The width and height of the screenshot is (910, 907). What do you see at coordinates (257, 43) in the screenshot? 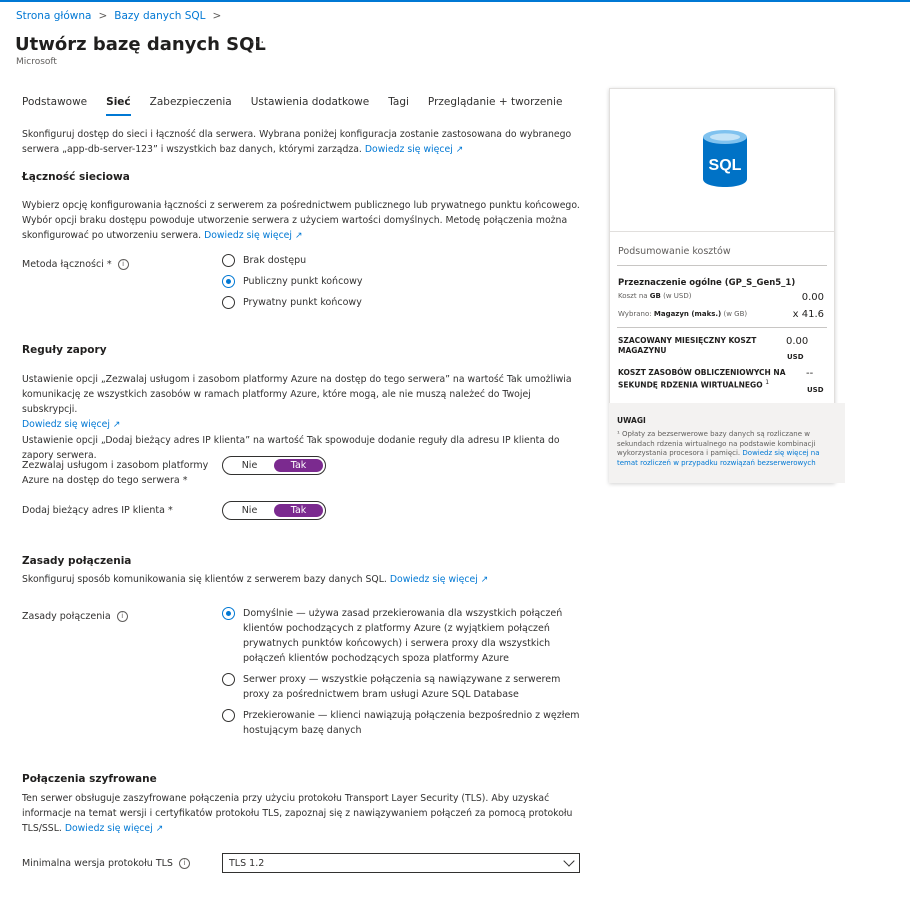
I see `more-options-icon: ···` at bounding box center [257, 43].